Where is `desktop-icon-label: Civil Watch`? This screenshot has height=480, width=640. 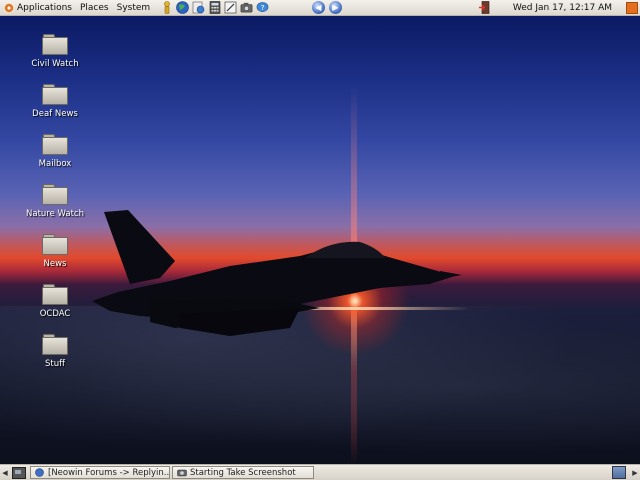
desktop-icon-label: Civil Watch is located at coordinates (55, 64).